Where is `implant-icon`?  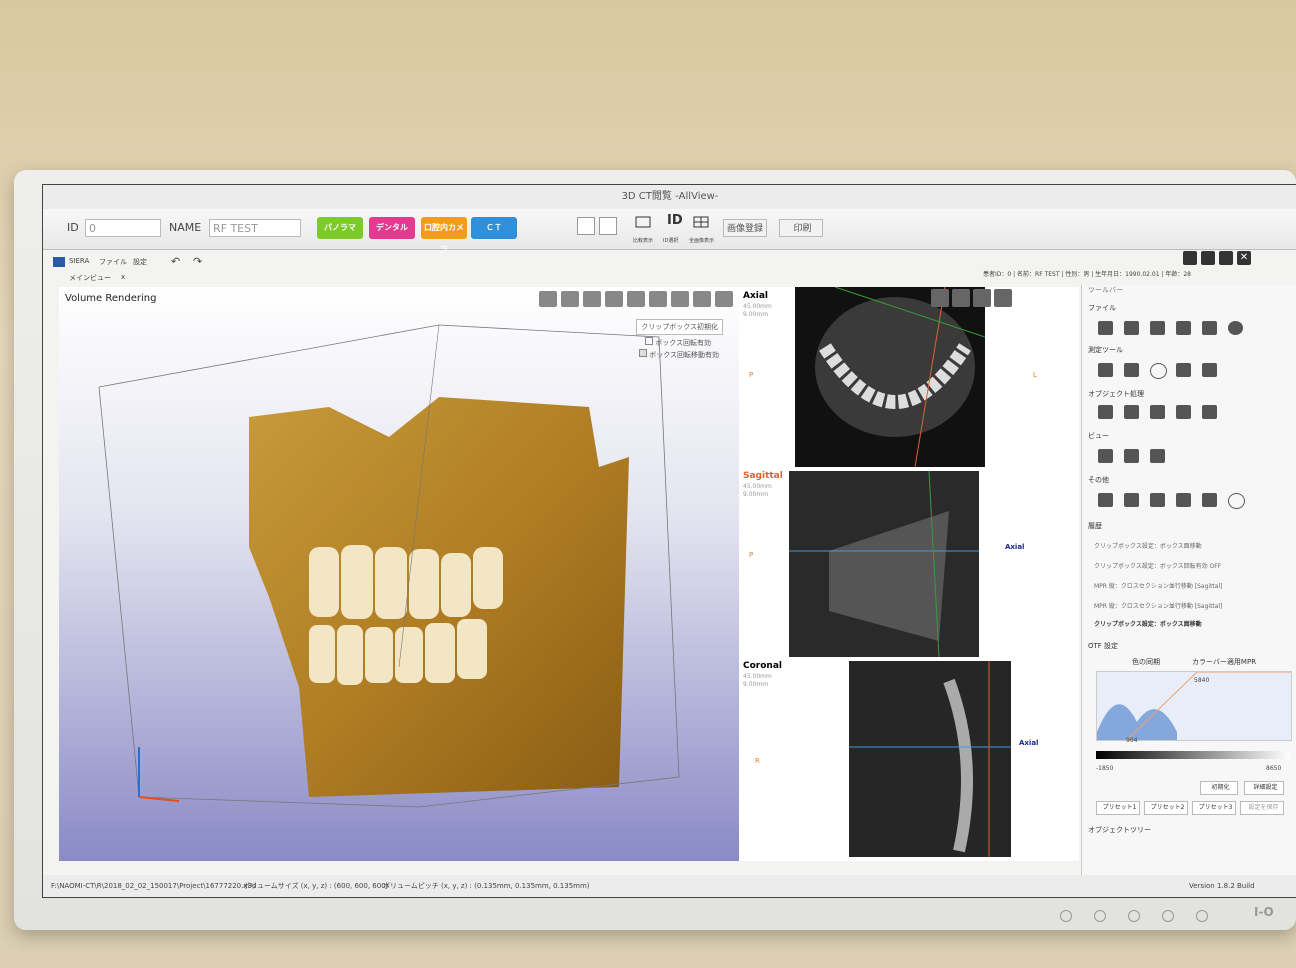 implant-icon is located at coordinates (1105, 412).